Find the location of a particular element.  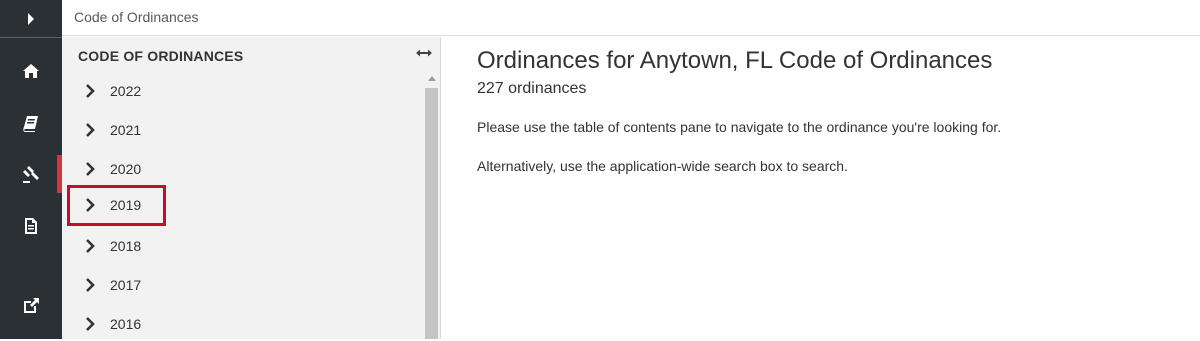

home-icon is located at coordinates (31, 71).